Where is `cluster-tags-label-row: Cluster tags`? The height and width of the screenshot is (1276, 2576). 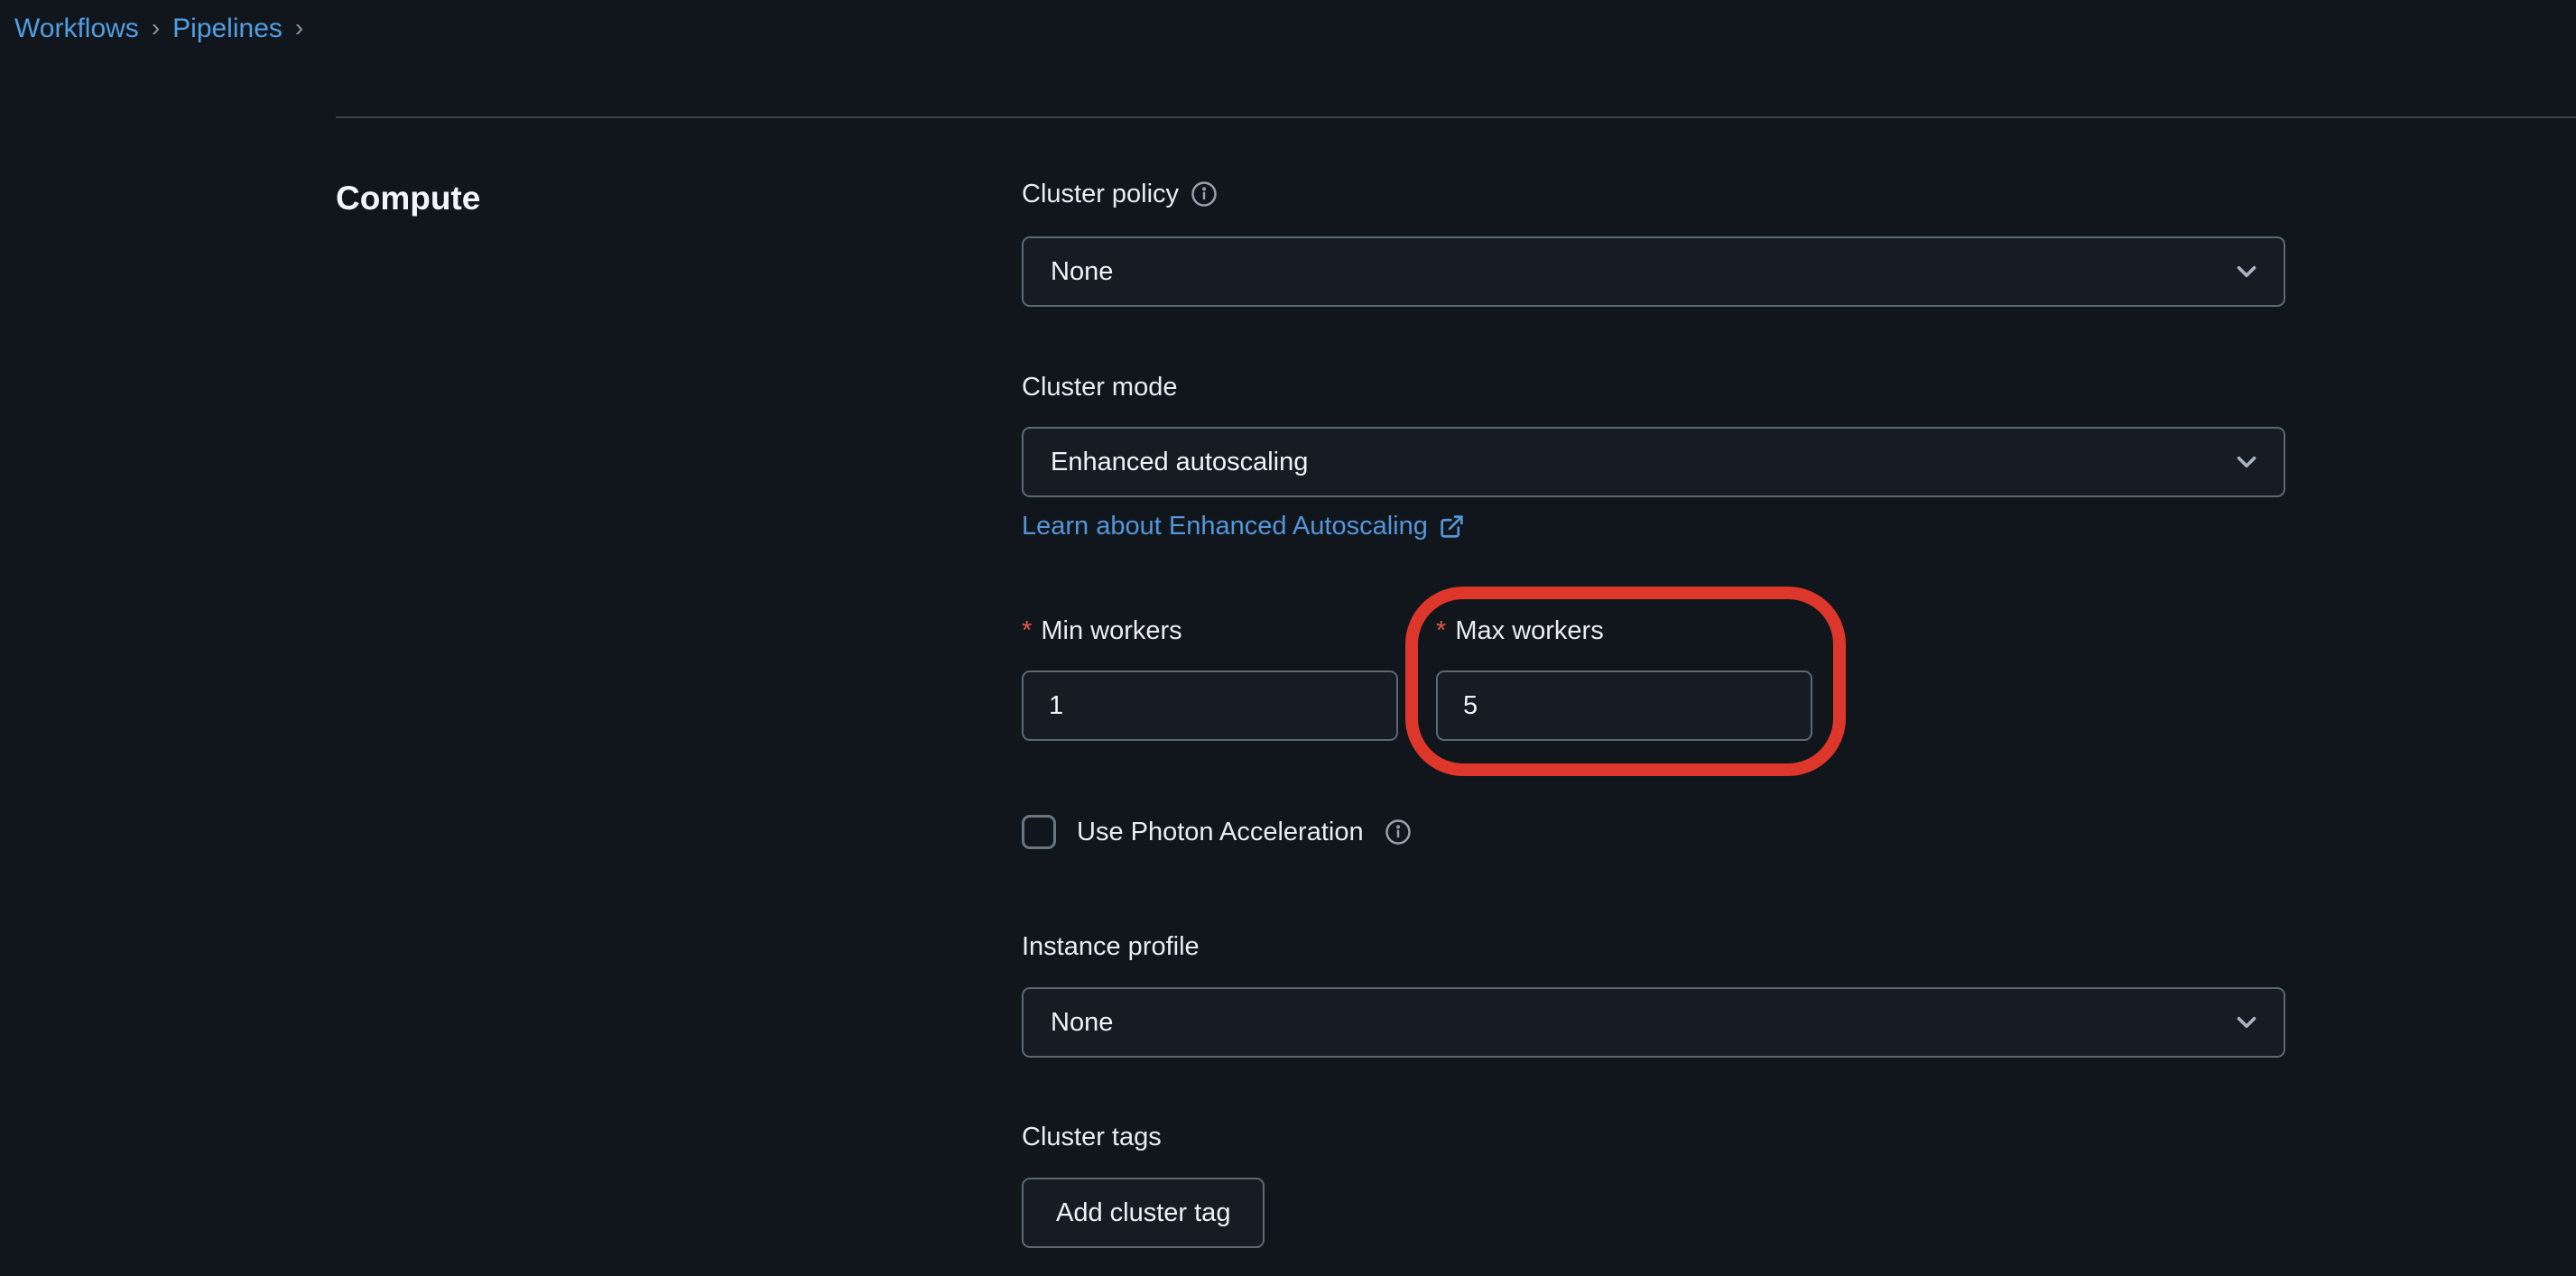 cluster-tags-label-row: Cluster tags is located at coordinates (1653, 1137).